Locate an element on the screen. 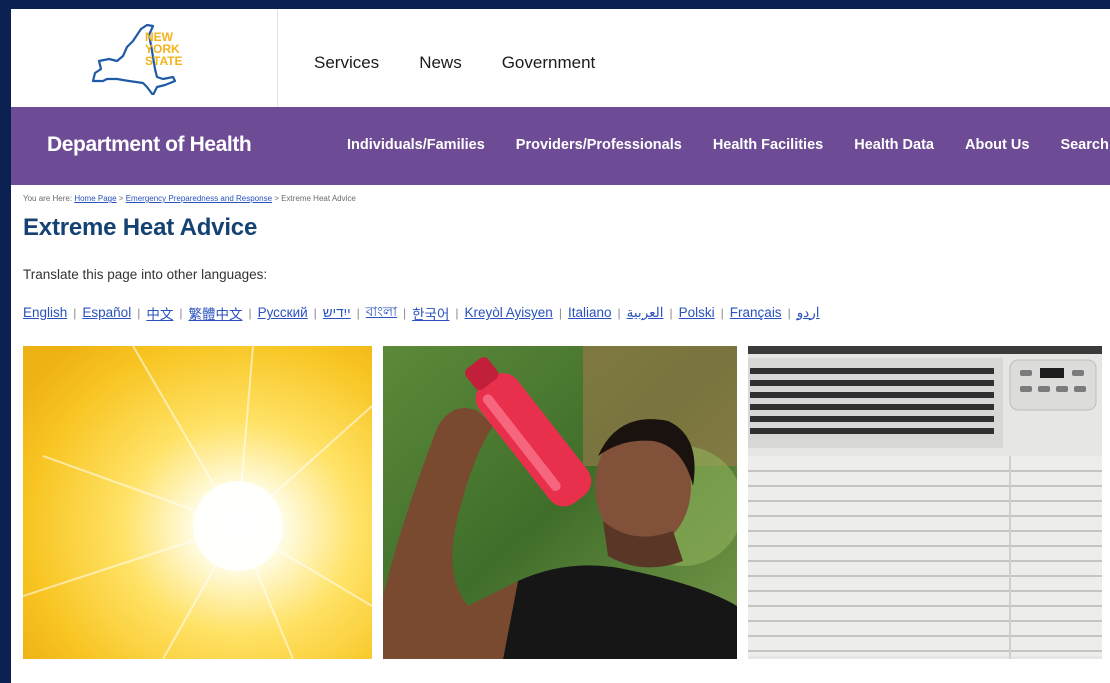 The image size is (1110, 683). lang-yiddish: ייִדיש is located at coordinates (337, 312).